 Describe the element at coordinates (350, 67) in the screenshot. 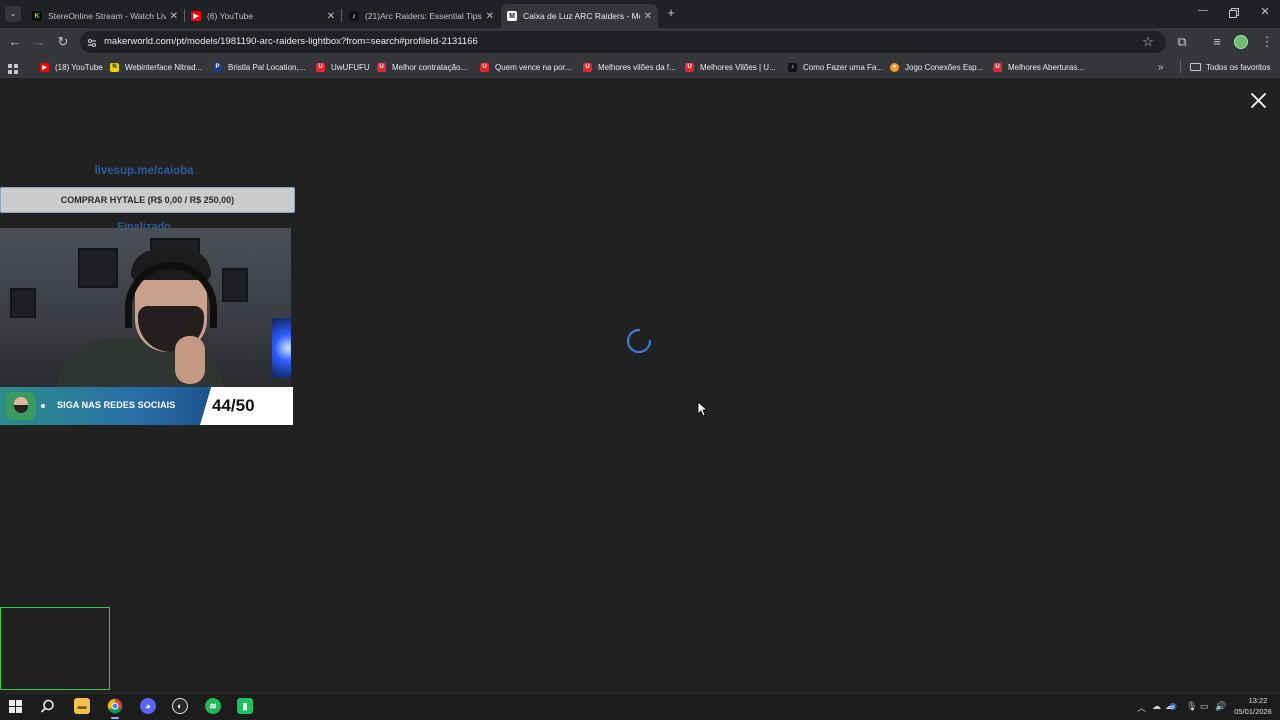

I see `bookmark-label: UwUFUFU` at that location.